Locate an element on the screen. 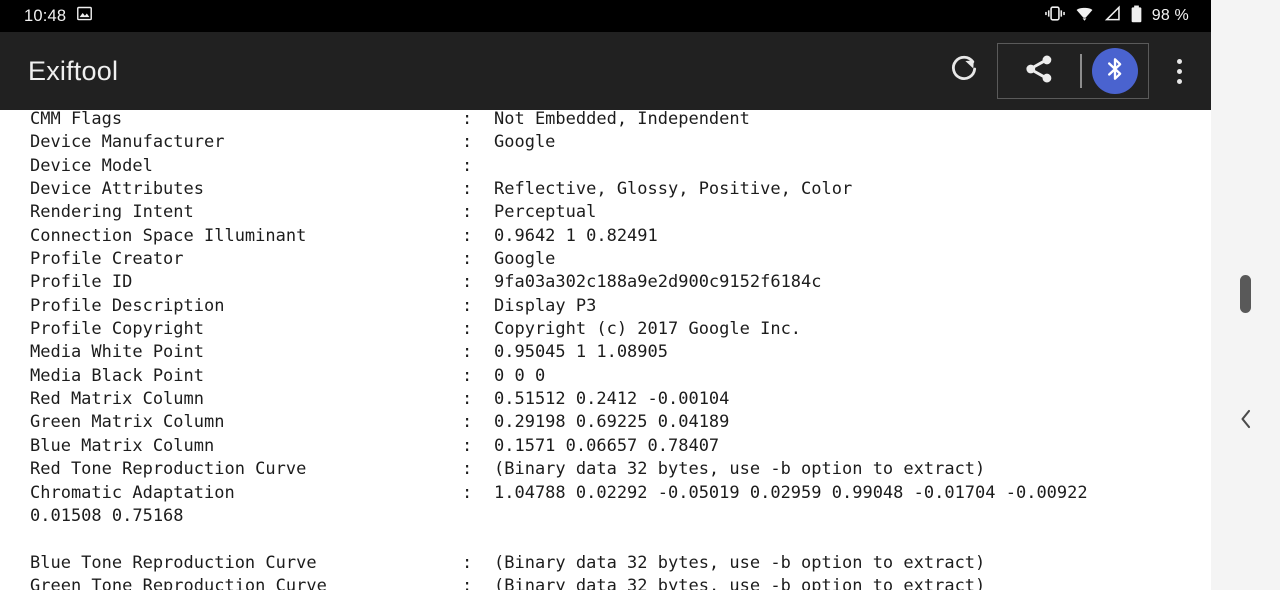 This screenshot has height=590, width=1280. bluetooth-send-button is located at coordinates (1115, 71).